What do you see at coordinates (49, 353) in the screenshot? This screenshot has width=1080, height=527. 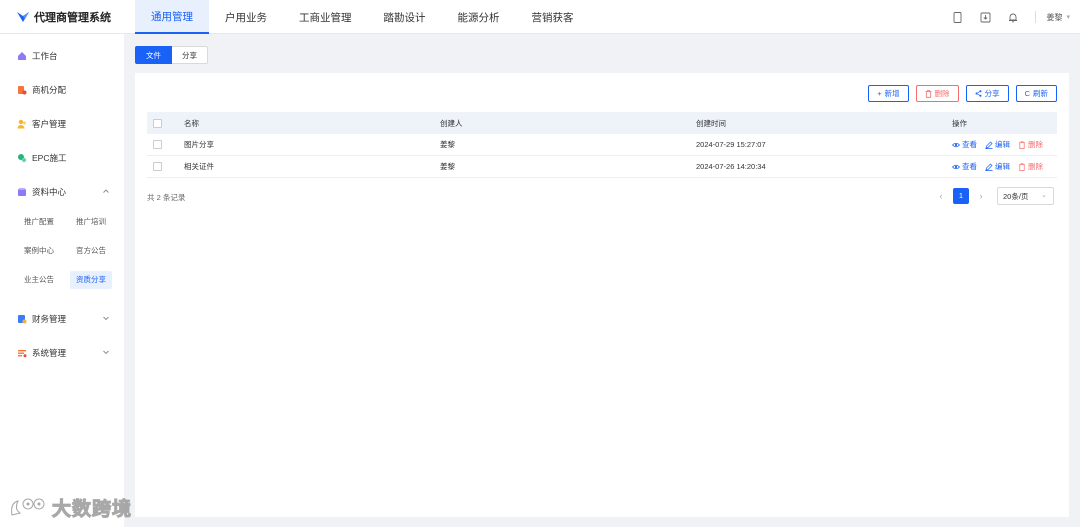 I see `sidebar-item-label: 系统管理` at bounding box center [49, 353].